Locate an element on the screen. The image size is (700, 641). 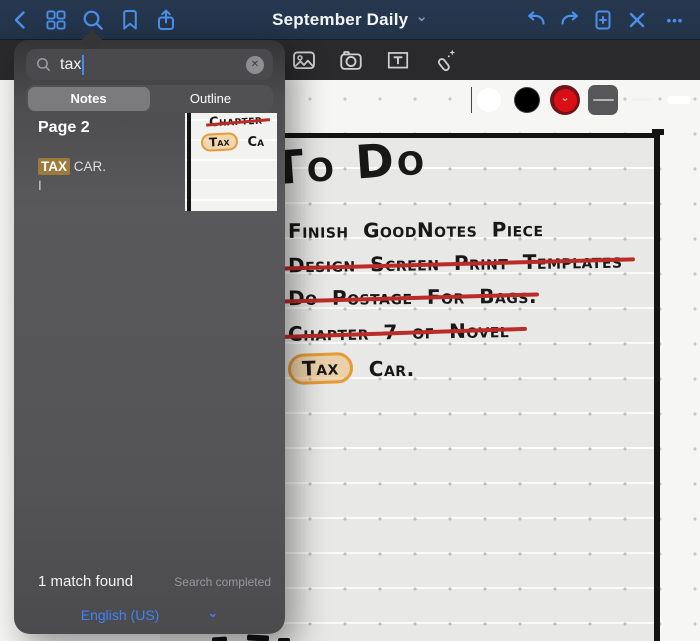
text-cursor is located at coordinates (83, 64).